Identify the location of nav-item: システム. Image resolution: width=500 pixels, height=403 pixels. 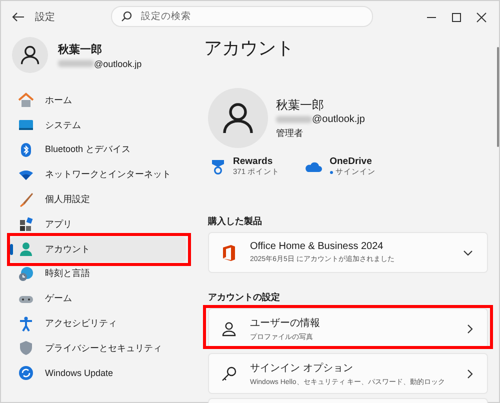
(98, 125).